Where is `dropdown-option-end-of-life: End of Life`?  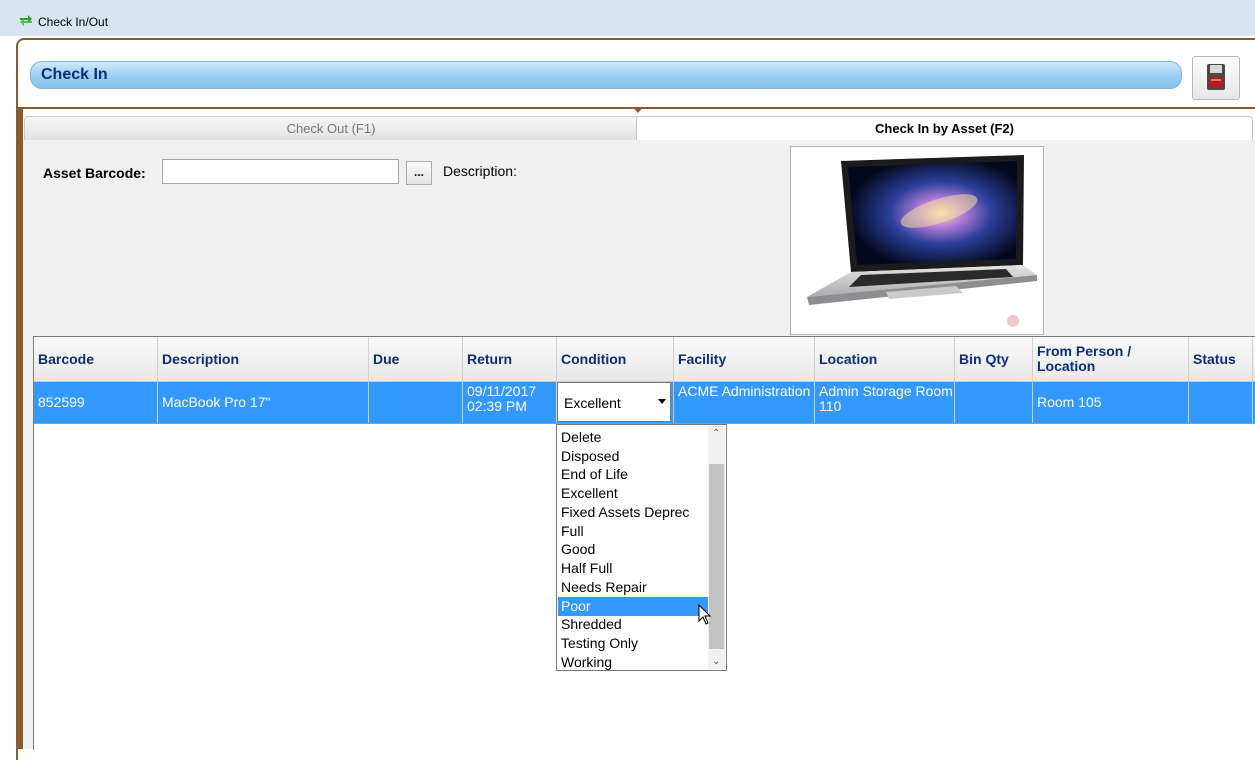 dropdown-option-end-of-life: End of Life is located at coordinates (633, 474).